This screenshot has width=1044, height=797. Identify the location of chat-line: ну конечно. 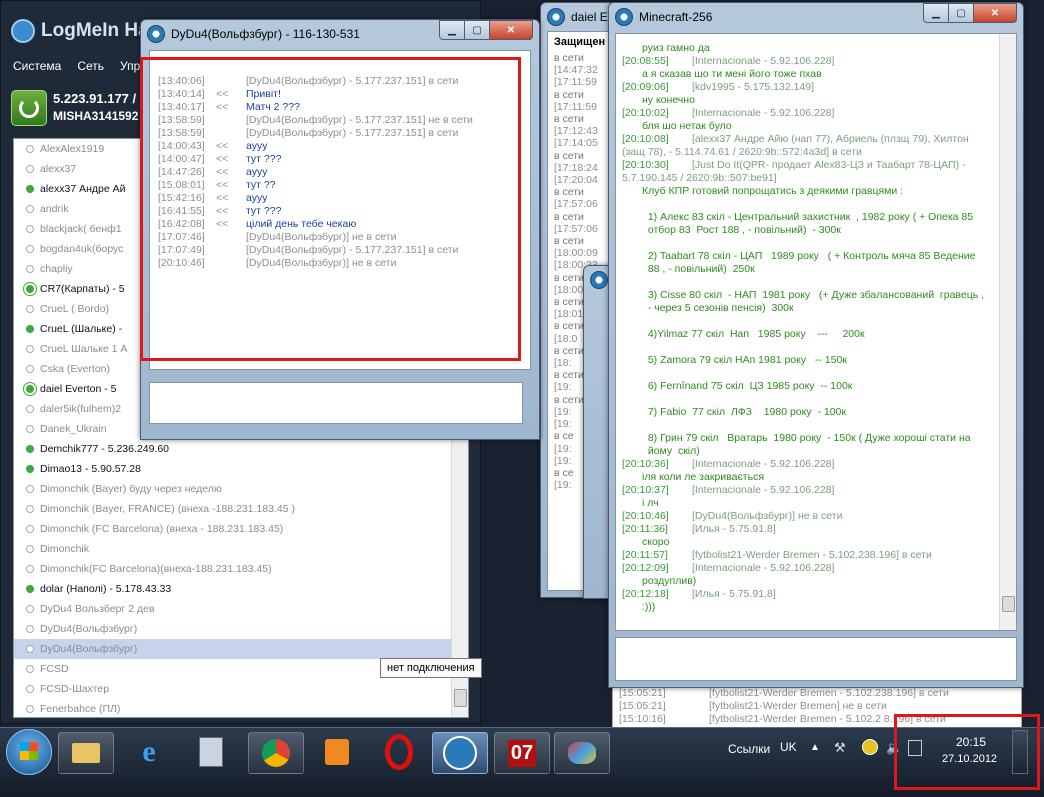
(803, 100).